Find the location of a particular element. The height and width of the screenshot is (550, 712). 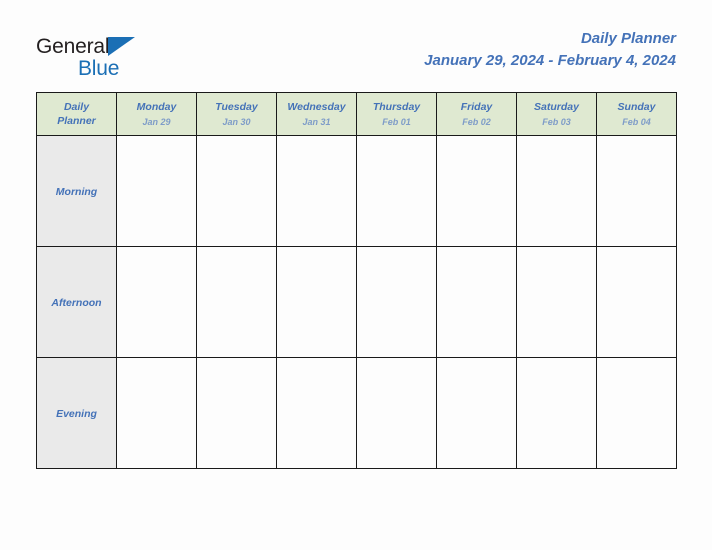

corner-line-one: Daily is located at coordinates (76, 107).